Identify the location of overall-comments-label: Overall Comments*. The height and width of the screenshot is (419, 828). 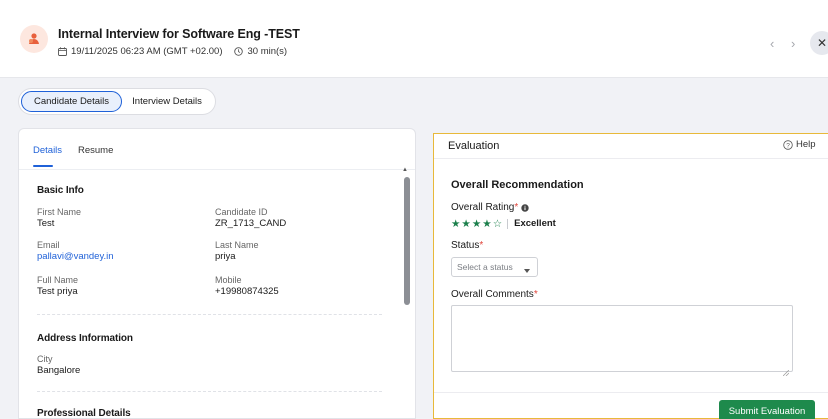
(494, 294).